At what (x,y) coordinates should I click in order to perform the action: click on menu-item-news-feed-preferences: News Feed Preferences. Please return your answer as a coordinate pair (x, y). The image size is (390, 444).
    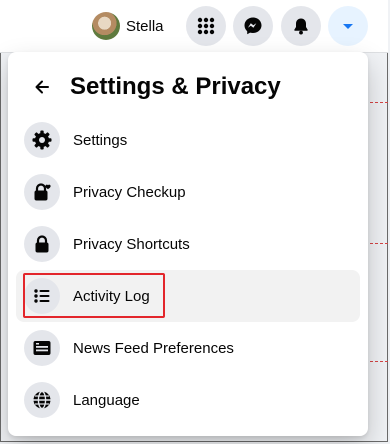
    Looking at the image, I should click on (188, 348).